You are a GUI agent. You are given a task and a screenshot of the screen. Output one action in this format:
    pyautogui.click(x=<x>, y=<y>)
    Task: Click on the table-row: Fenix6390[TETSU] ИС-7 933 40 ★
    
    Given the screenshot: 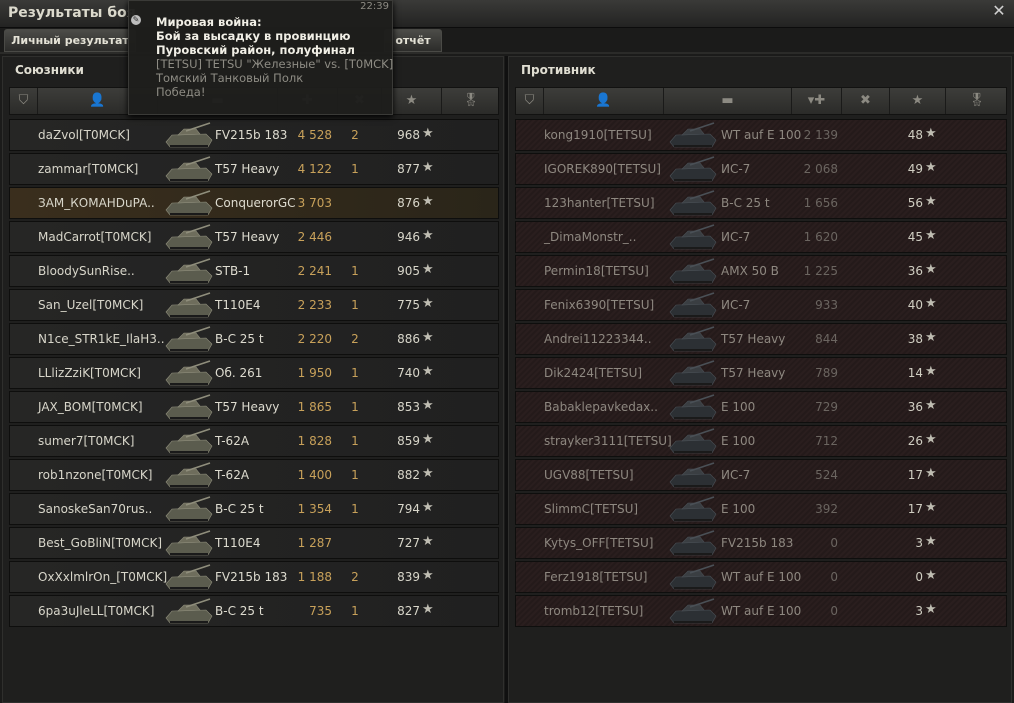 What is the action you would take?
    pyautogui.click(x=761, y=305)
    